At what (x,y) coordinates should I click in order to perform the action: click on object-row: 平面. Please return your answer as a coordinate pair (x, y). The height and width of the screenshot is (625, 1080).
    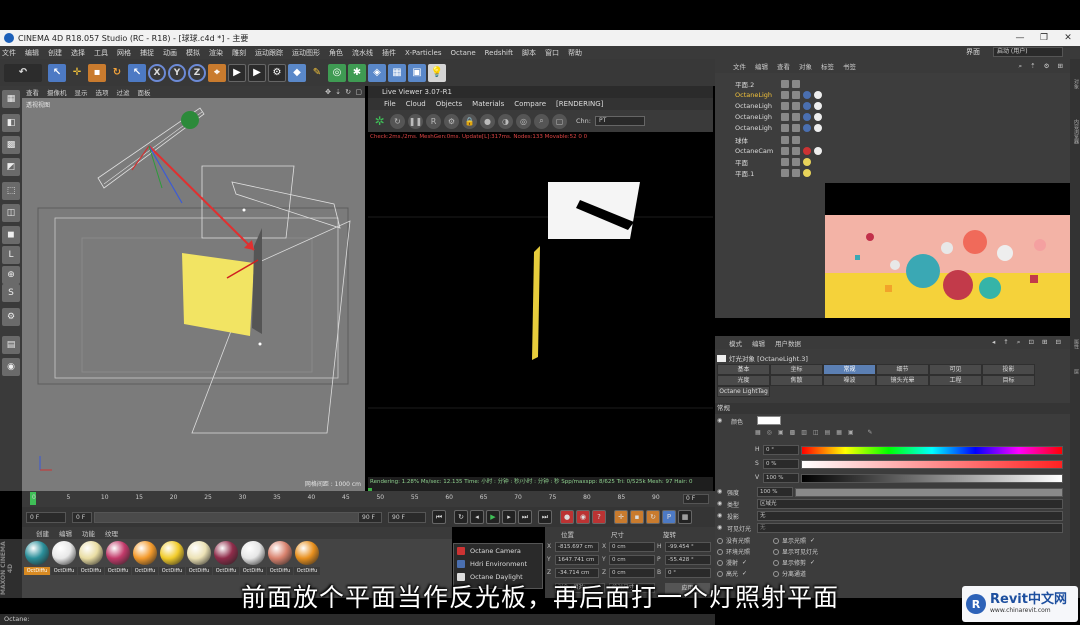
    Looking at the image, I should click on (892, 161).